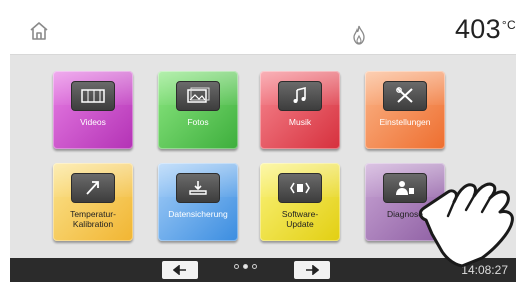 Image resolution: width=524 pixels, height=286 pixels. Describe the element at coordinates (477, 29) in the screenshot. I see `temperature-value: 403` at that location.